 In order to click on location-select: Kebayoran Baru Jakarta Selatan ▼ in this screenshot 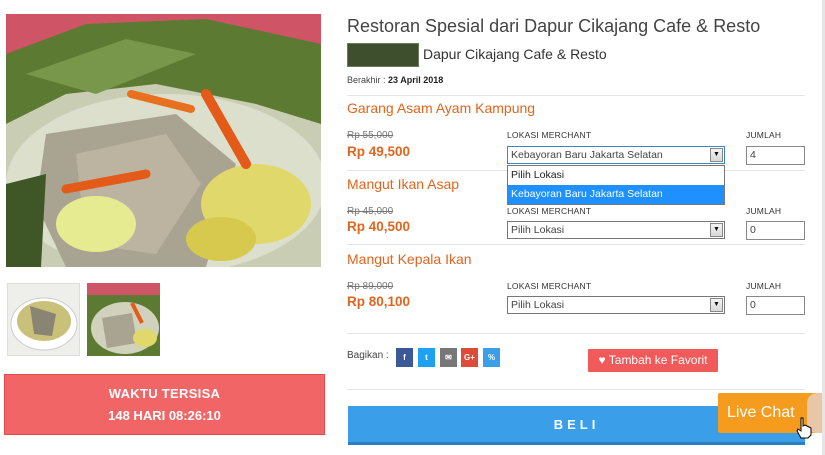, I will do `click(616, 155)`.